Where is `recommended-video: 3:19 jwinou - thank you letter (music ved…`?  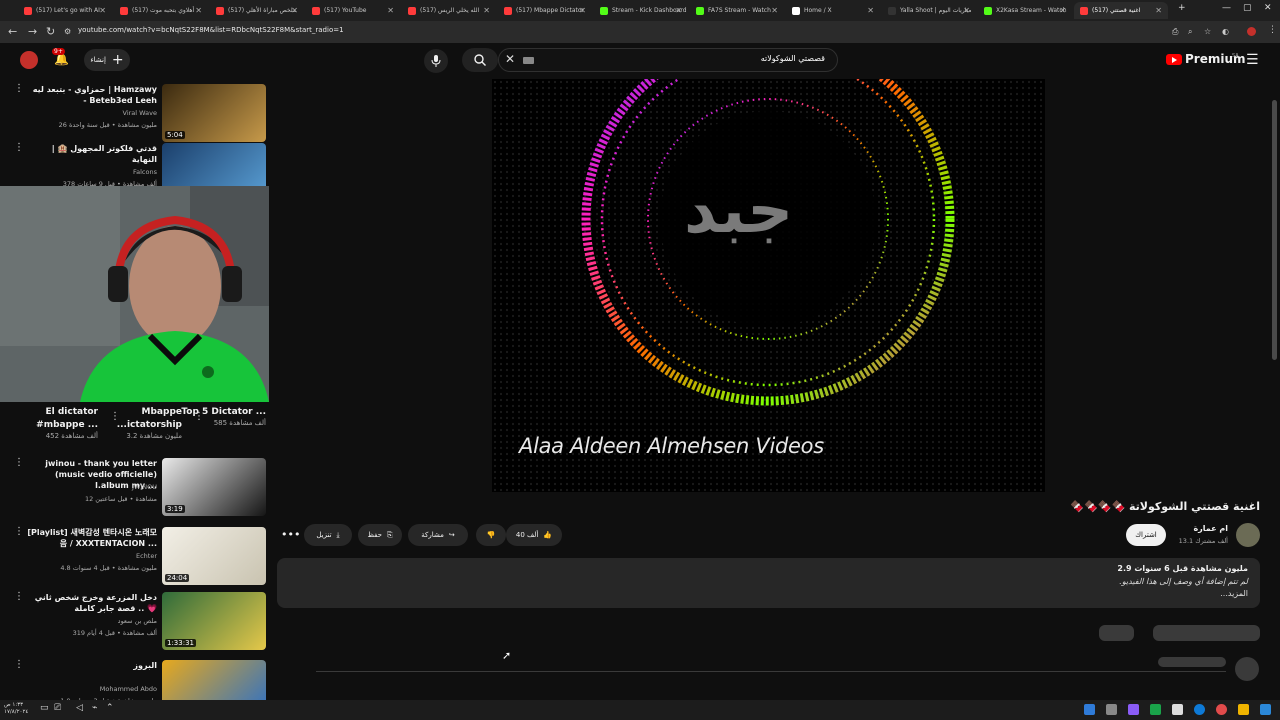
recommended-video: 3:19 jwinou - thank you letter (music ved… is located at coordinates (135, 488).